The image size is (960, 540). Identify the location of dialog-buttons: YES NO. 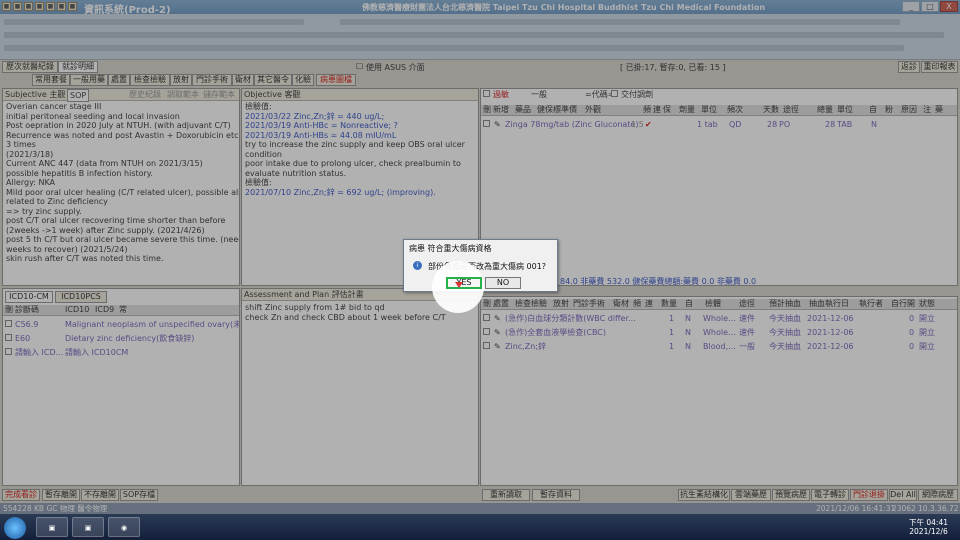
(480, 265).